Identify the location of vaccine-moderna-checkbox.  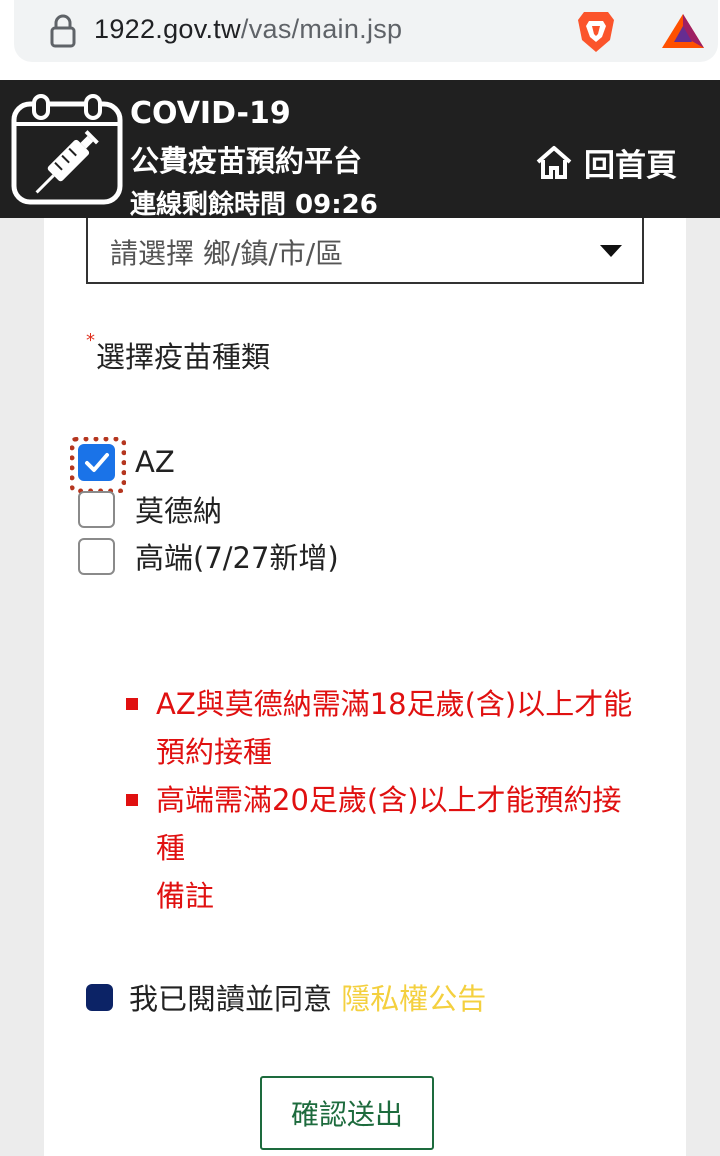
(96, 509).